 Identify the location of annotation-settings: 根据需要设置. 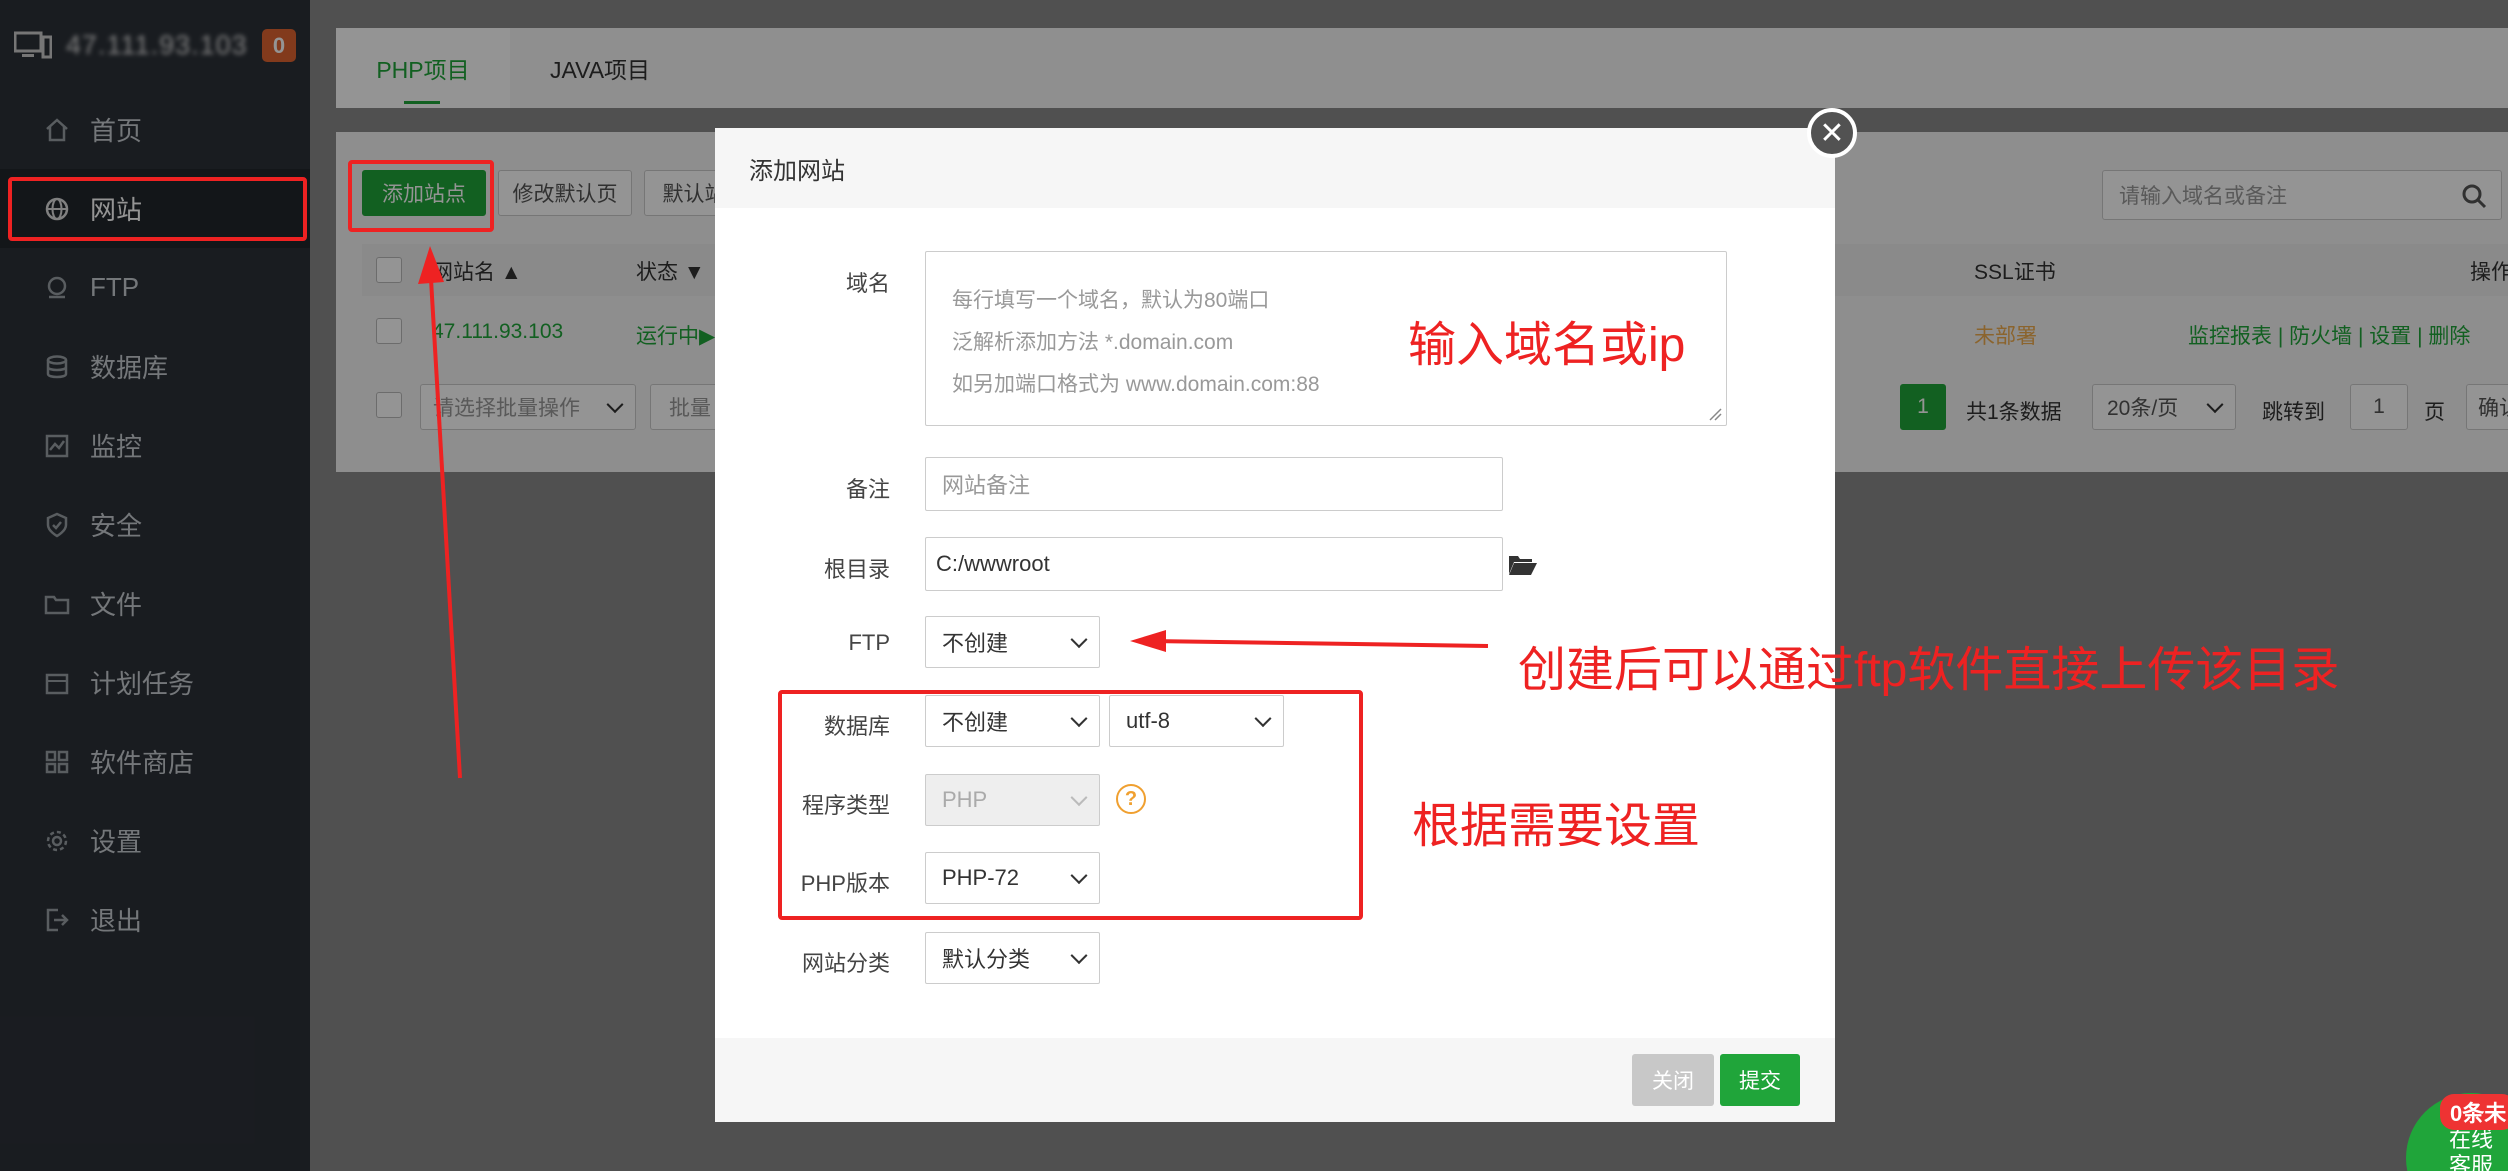
(1556, 826).